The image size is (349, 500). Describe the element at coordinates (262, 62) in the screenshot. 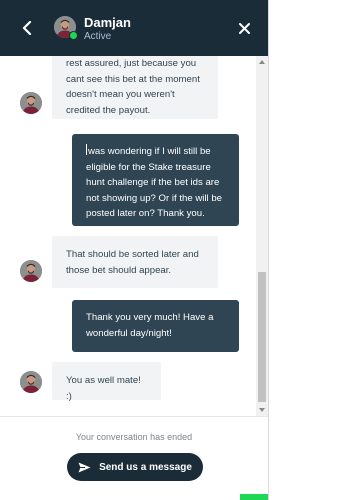

I see `scroll-up-arrow-icon` at that location.